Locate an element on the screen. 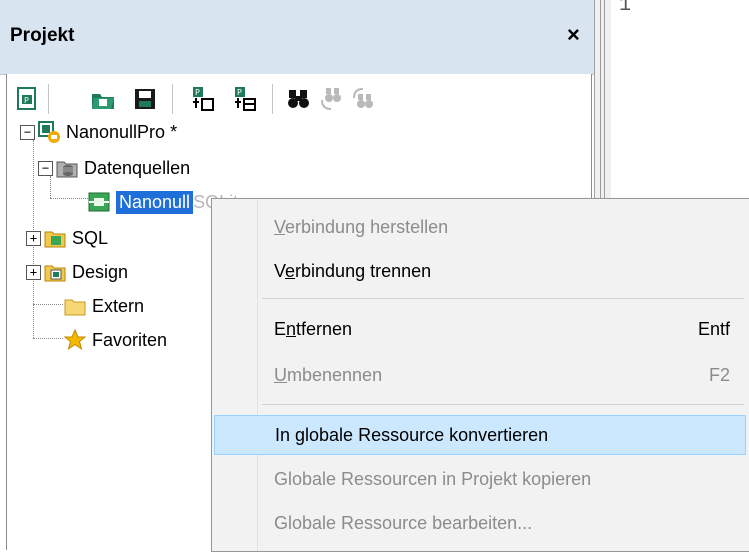 The height and width of the screenshot is (552, 749). menu-shortcut: F2 is located at coordinates (719, 374).